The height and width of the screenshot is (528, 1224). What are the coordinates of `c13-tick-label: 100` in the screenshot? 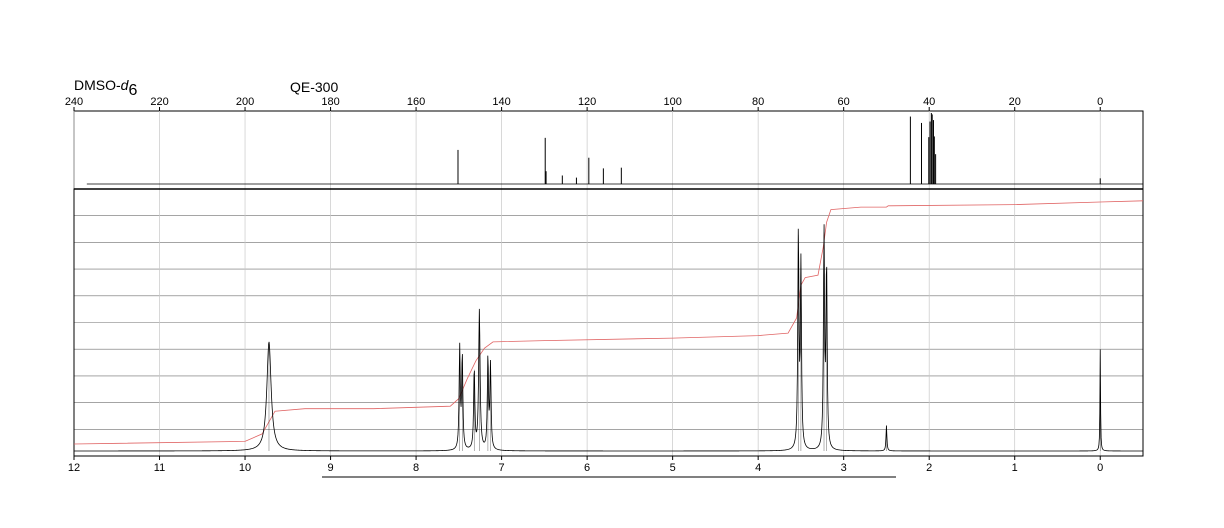 It's located at (672, 102).